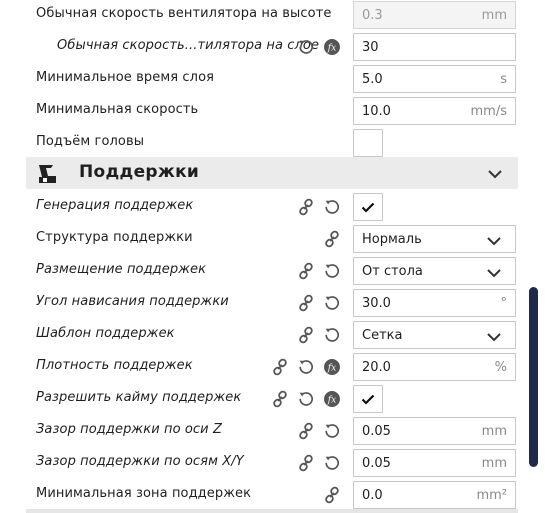 The width and height of the screenshot is (547, 513). What do you see at coordinates (272, 431) in the screenshot?
I see `row-support-z-distance: Зазор поддержки по оси Z 0.05 mm` at bounding box center [272, 431].